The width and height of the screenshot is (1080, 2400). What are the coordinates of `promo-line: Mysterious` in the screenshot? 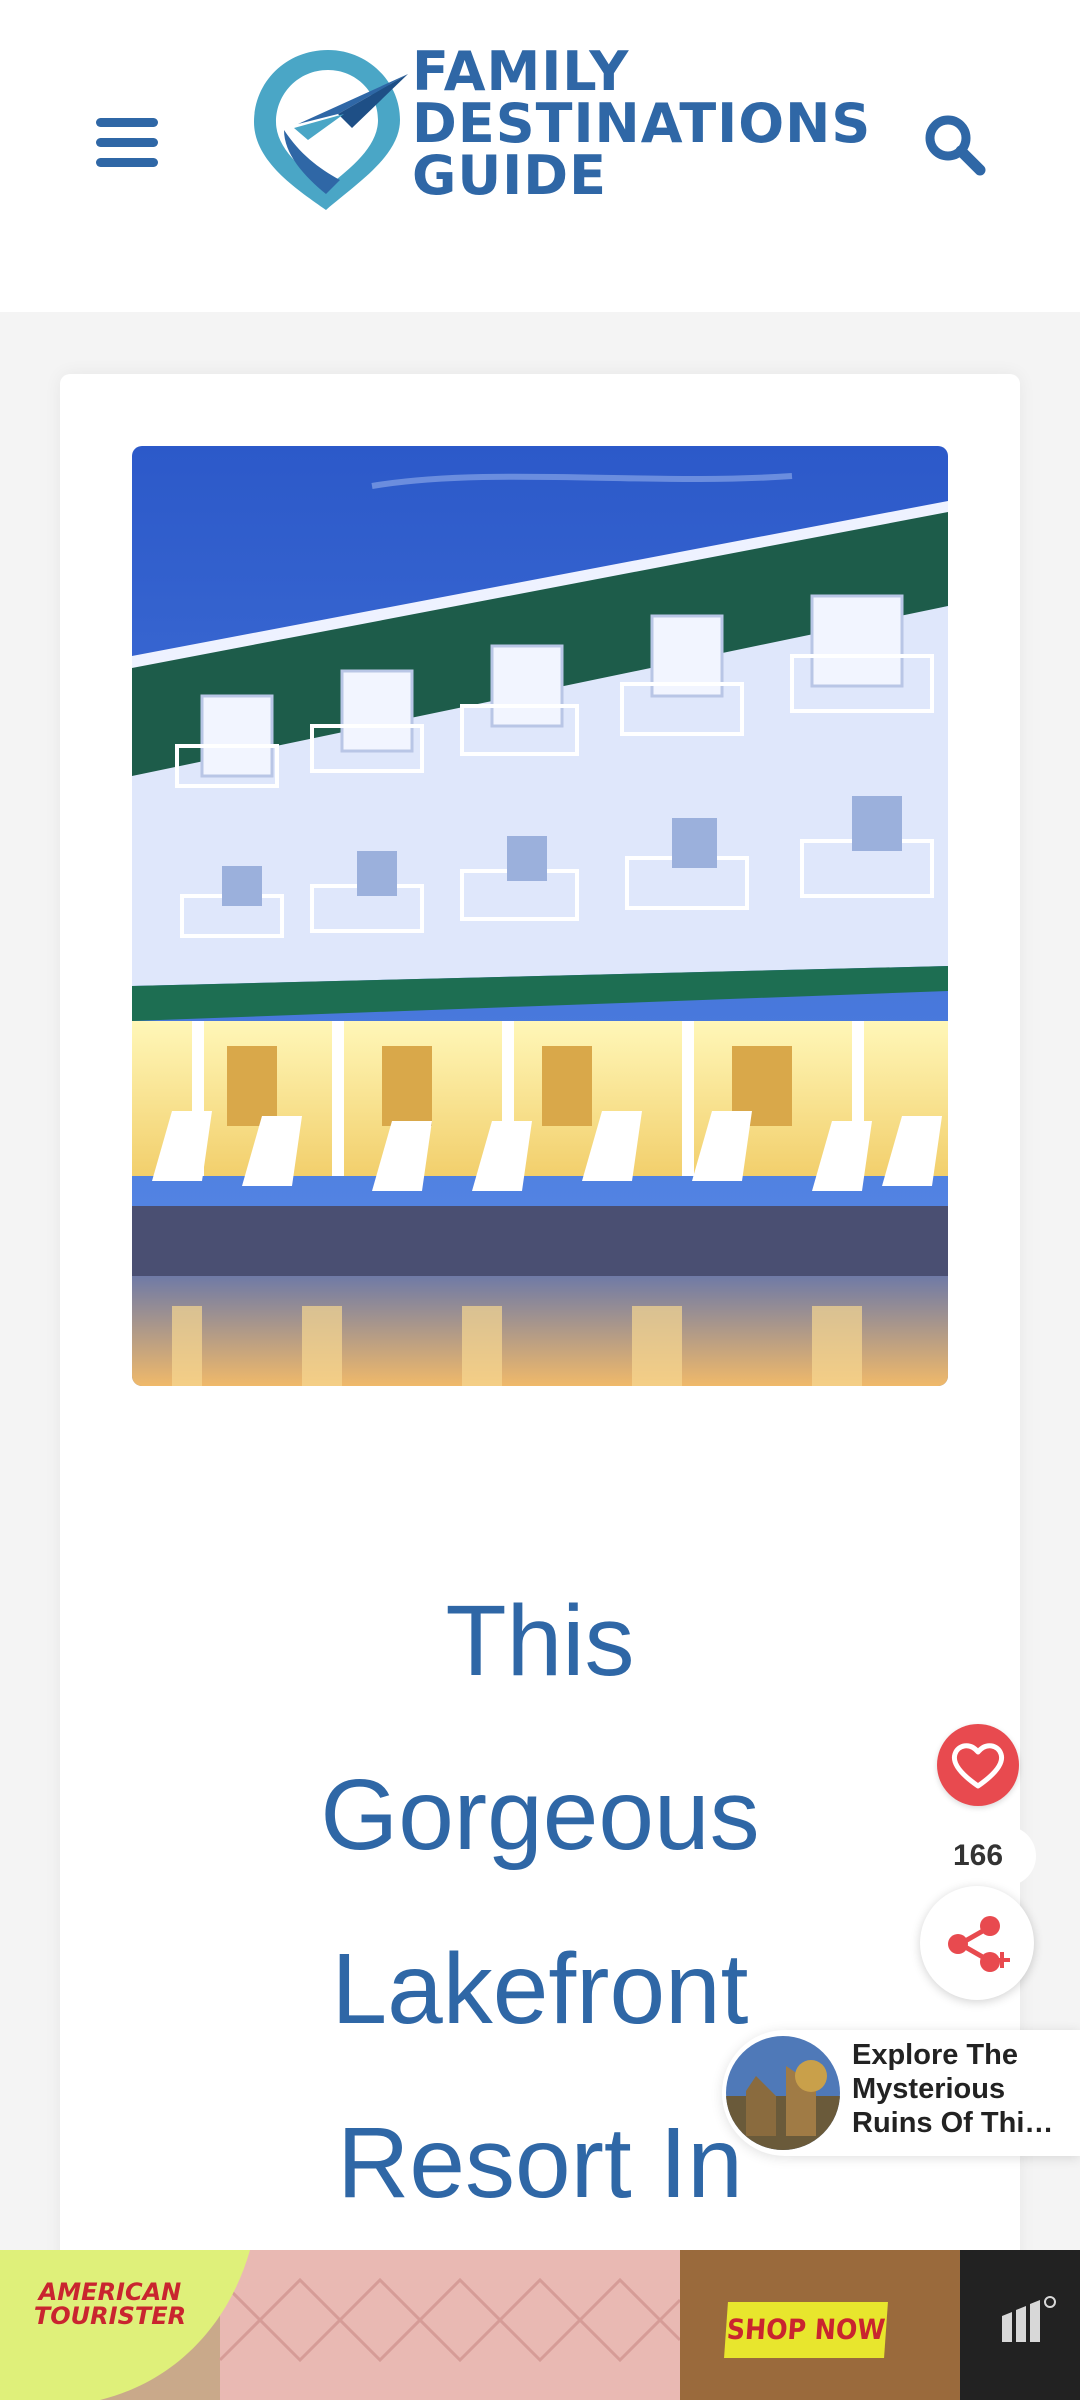 It's located at (929, 2089).